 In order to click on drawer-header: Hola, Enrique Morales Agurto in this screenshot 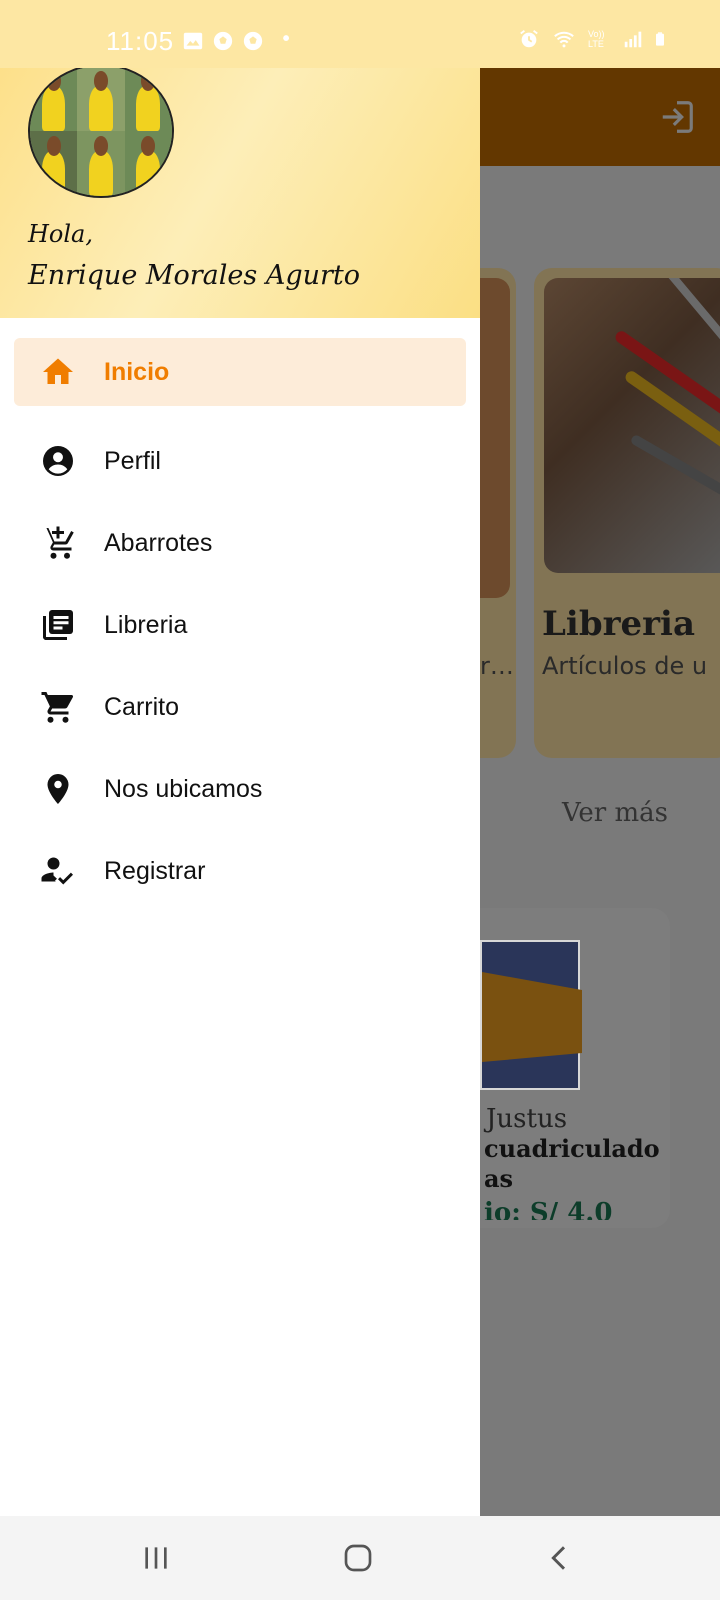, I will do `click(240, 193)`.